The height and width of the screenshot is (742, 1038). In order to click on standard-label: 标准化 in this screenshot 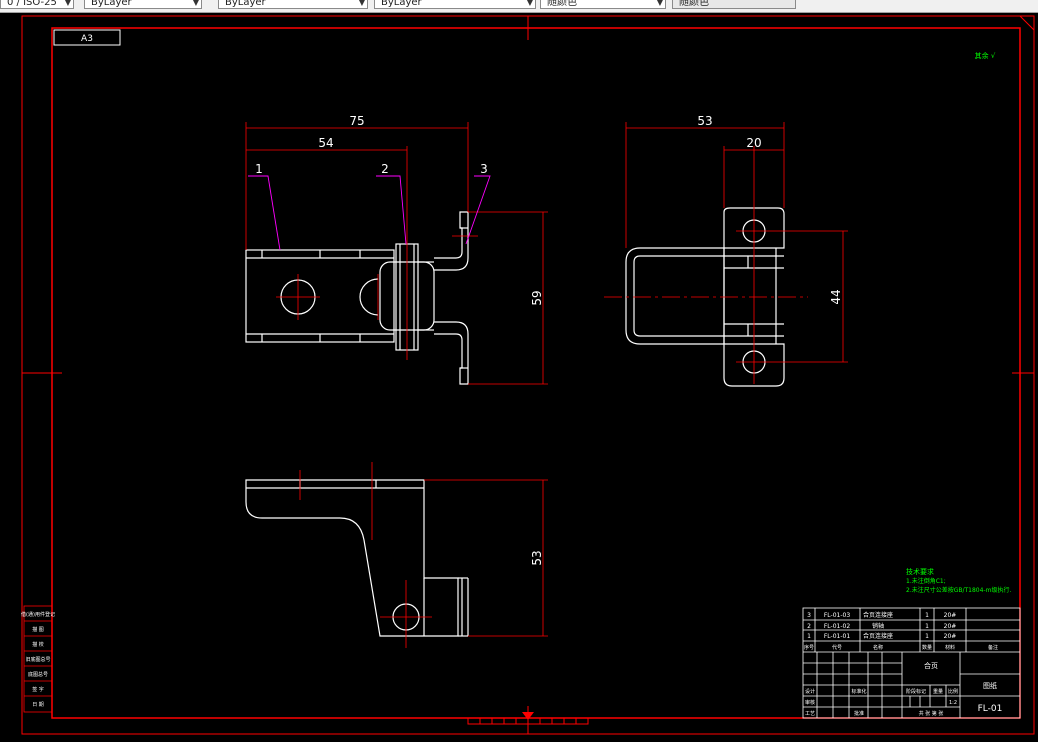, I will do `click(858, 691)`.